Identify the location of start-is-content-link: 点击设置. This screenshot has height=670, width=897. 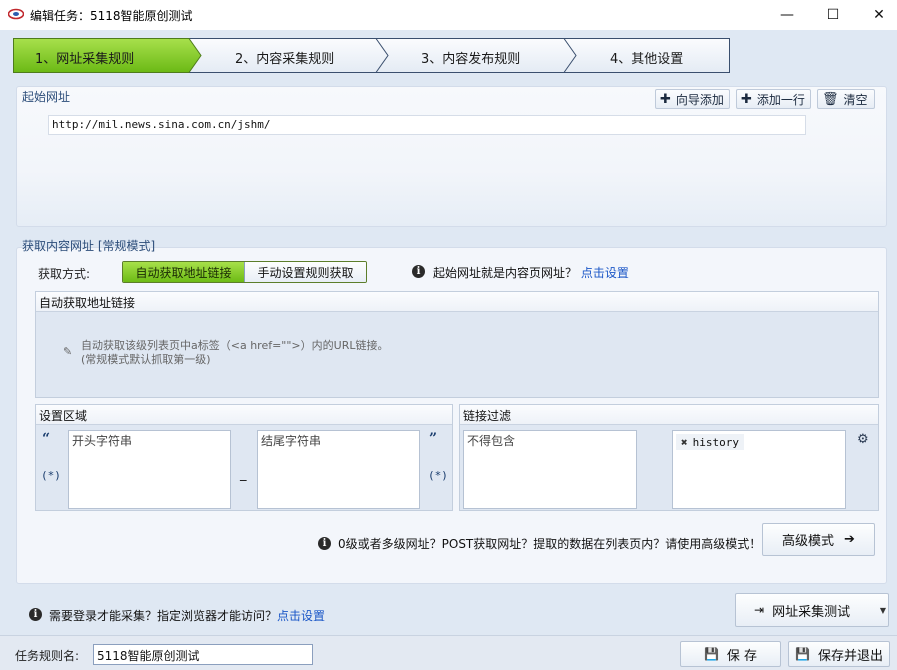
(605, 273).